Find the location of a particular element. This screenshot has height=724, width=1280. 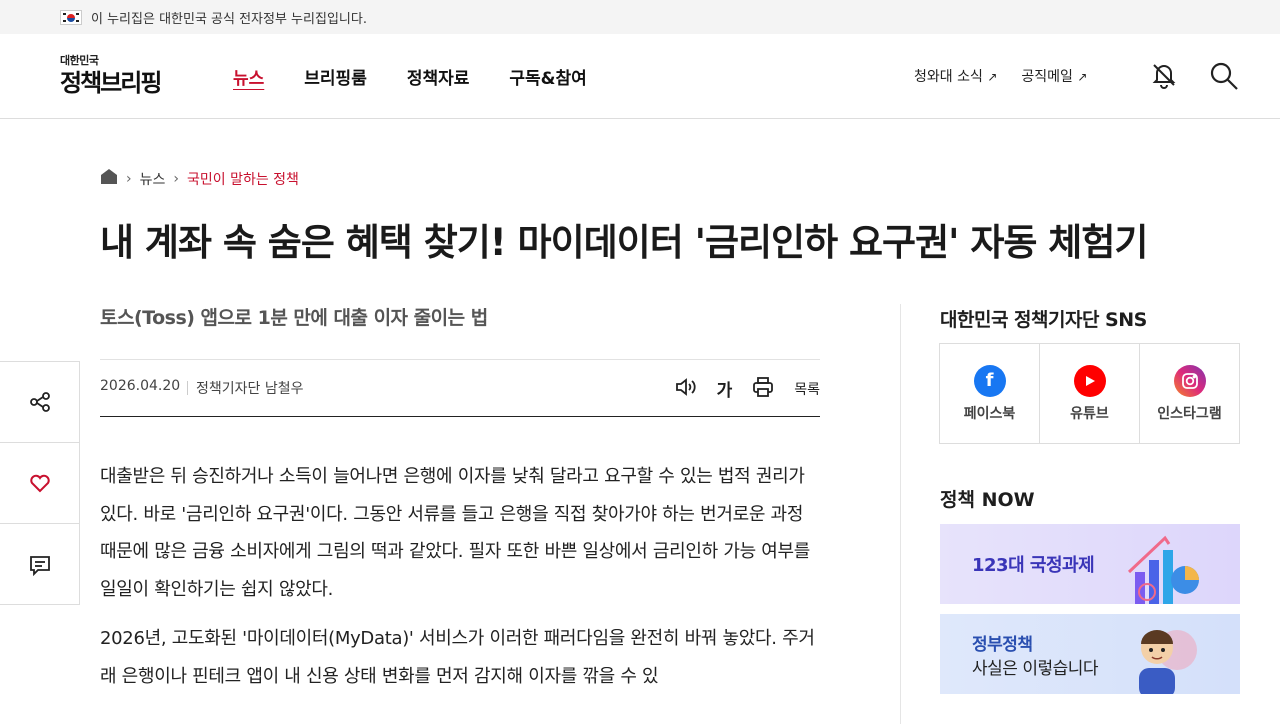

breadcrumb-news: 뉴스 is located at coordinates (153, 179).